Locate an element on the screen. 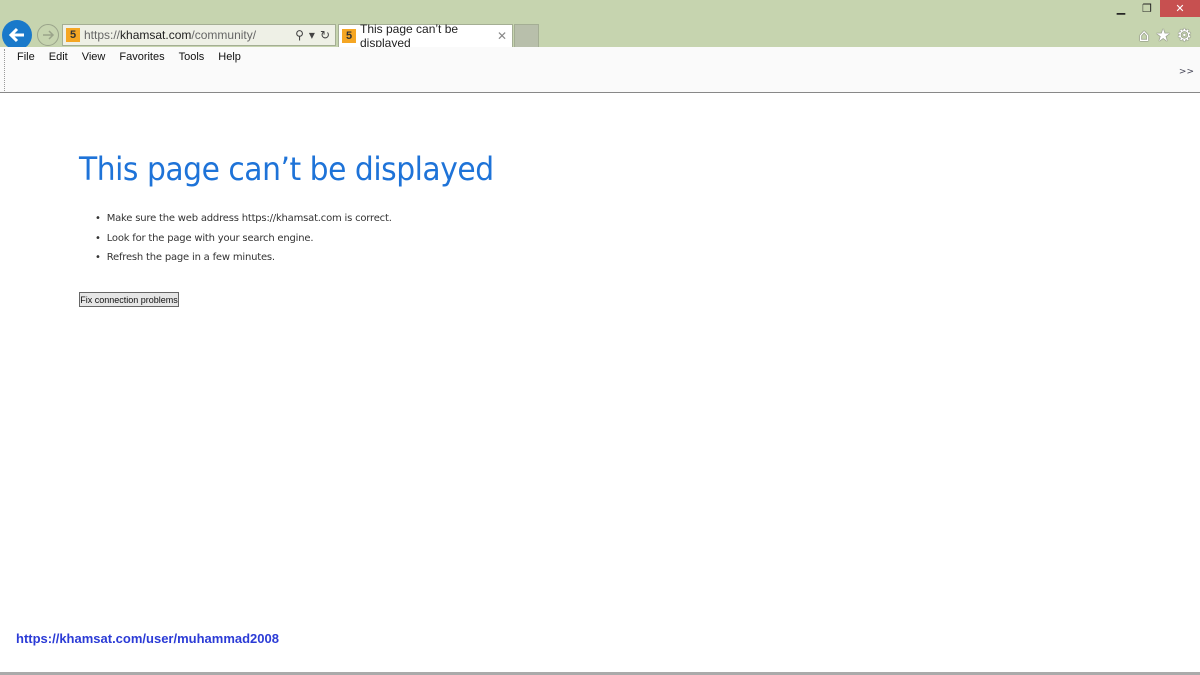 The width and height of the screenshot is (1200, 675). toolbar-grip is located at coordinates (4, 70).